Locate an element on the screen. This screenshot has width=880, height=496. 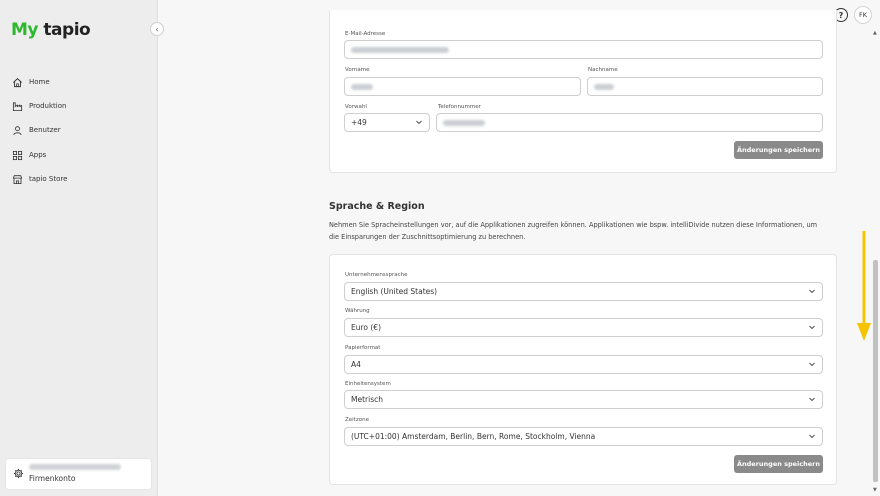
sidebar-item-label: Produktion is located at coordinates (48, 106).